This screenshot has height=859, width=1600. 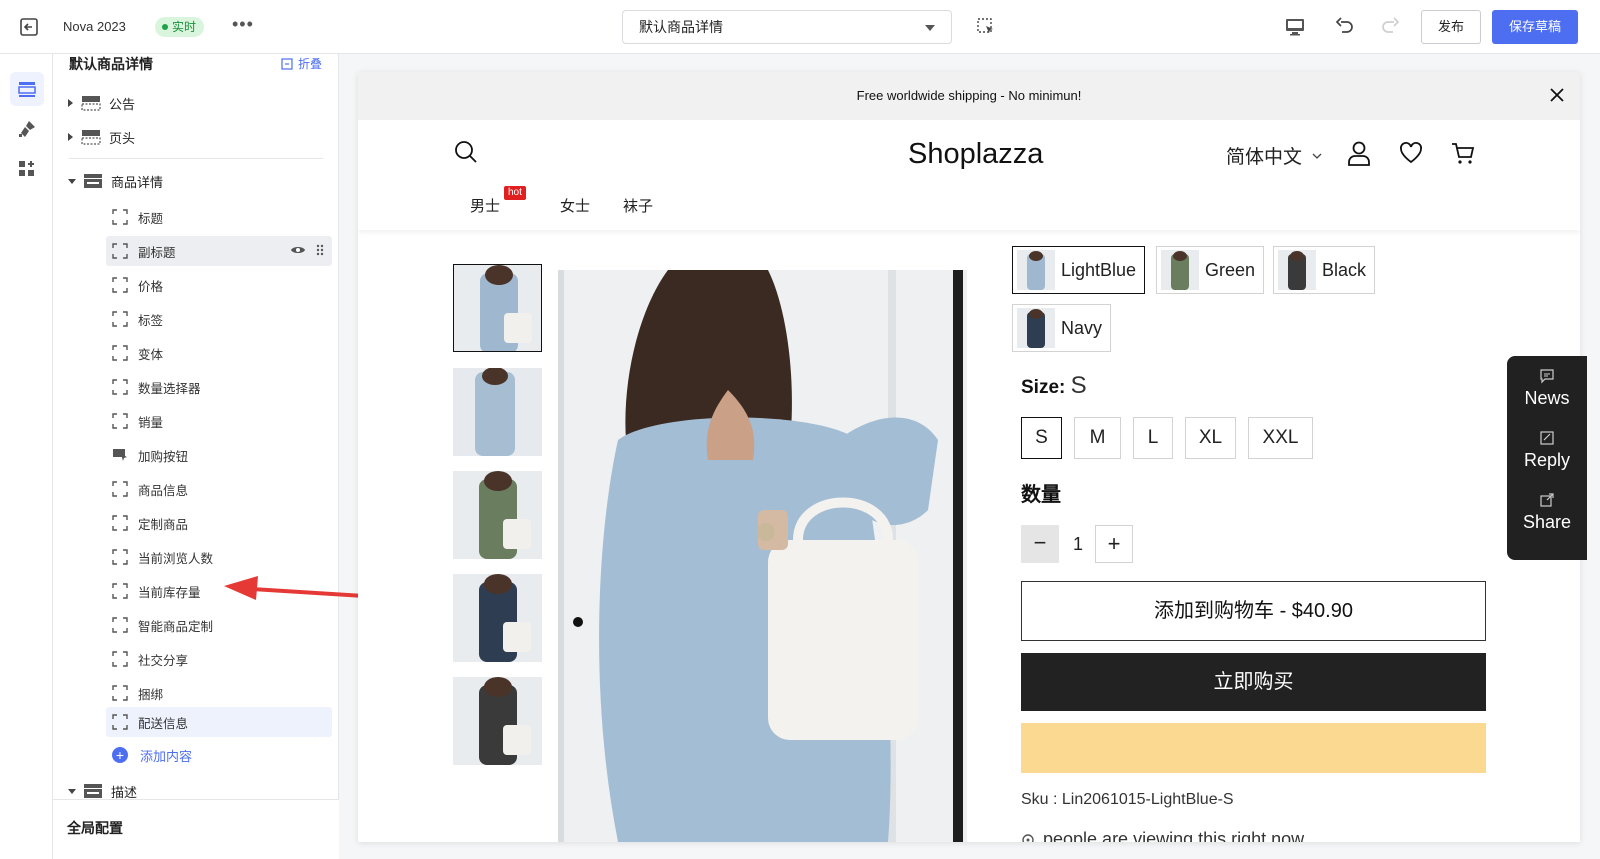 What do you see at coordinates (1253, 682) in the screenshot?
I see `buy-now-button: 立即购买` at bounding box center [1253, 682].